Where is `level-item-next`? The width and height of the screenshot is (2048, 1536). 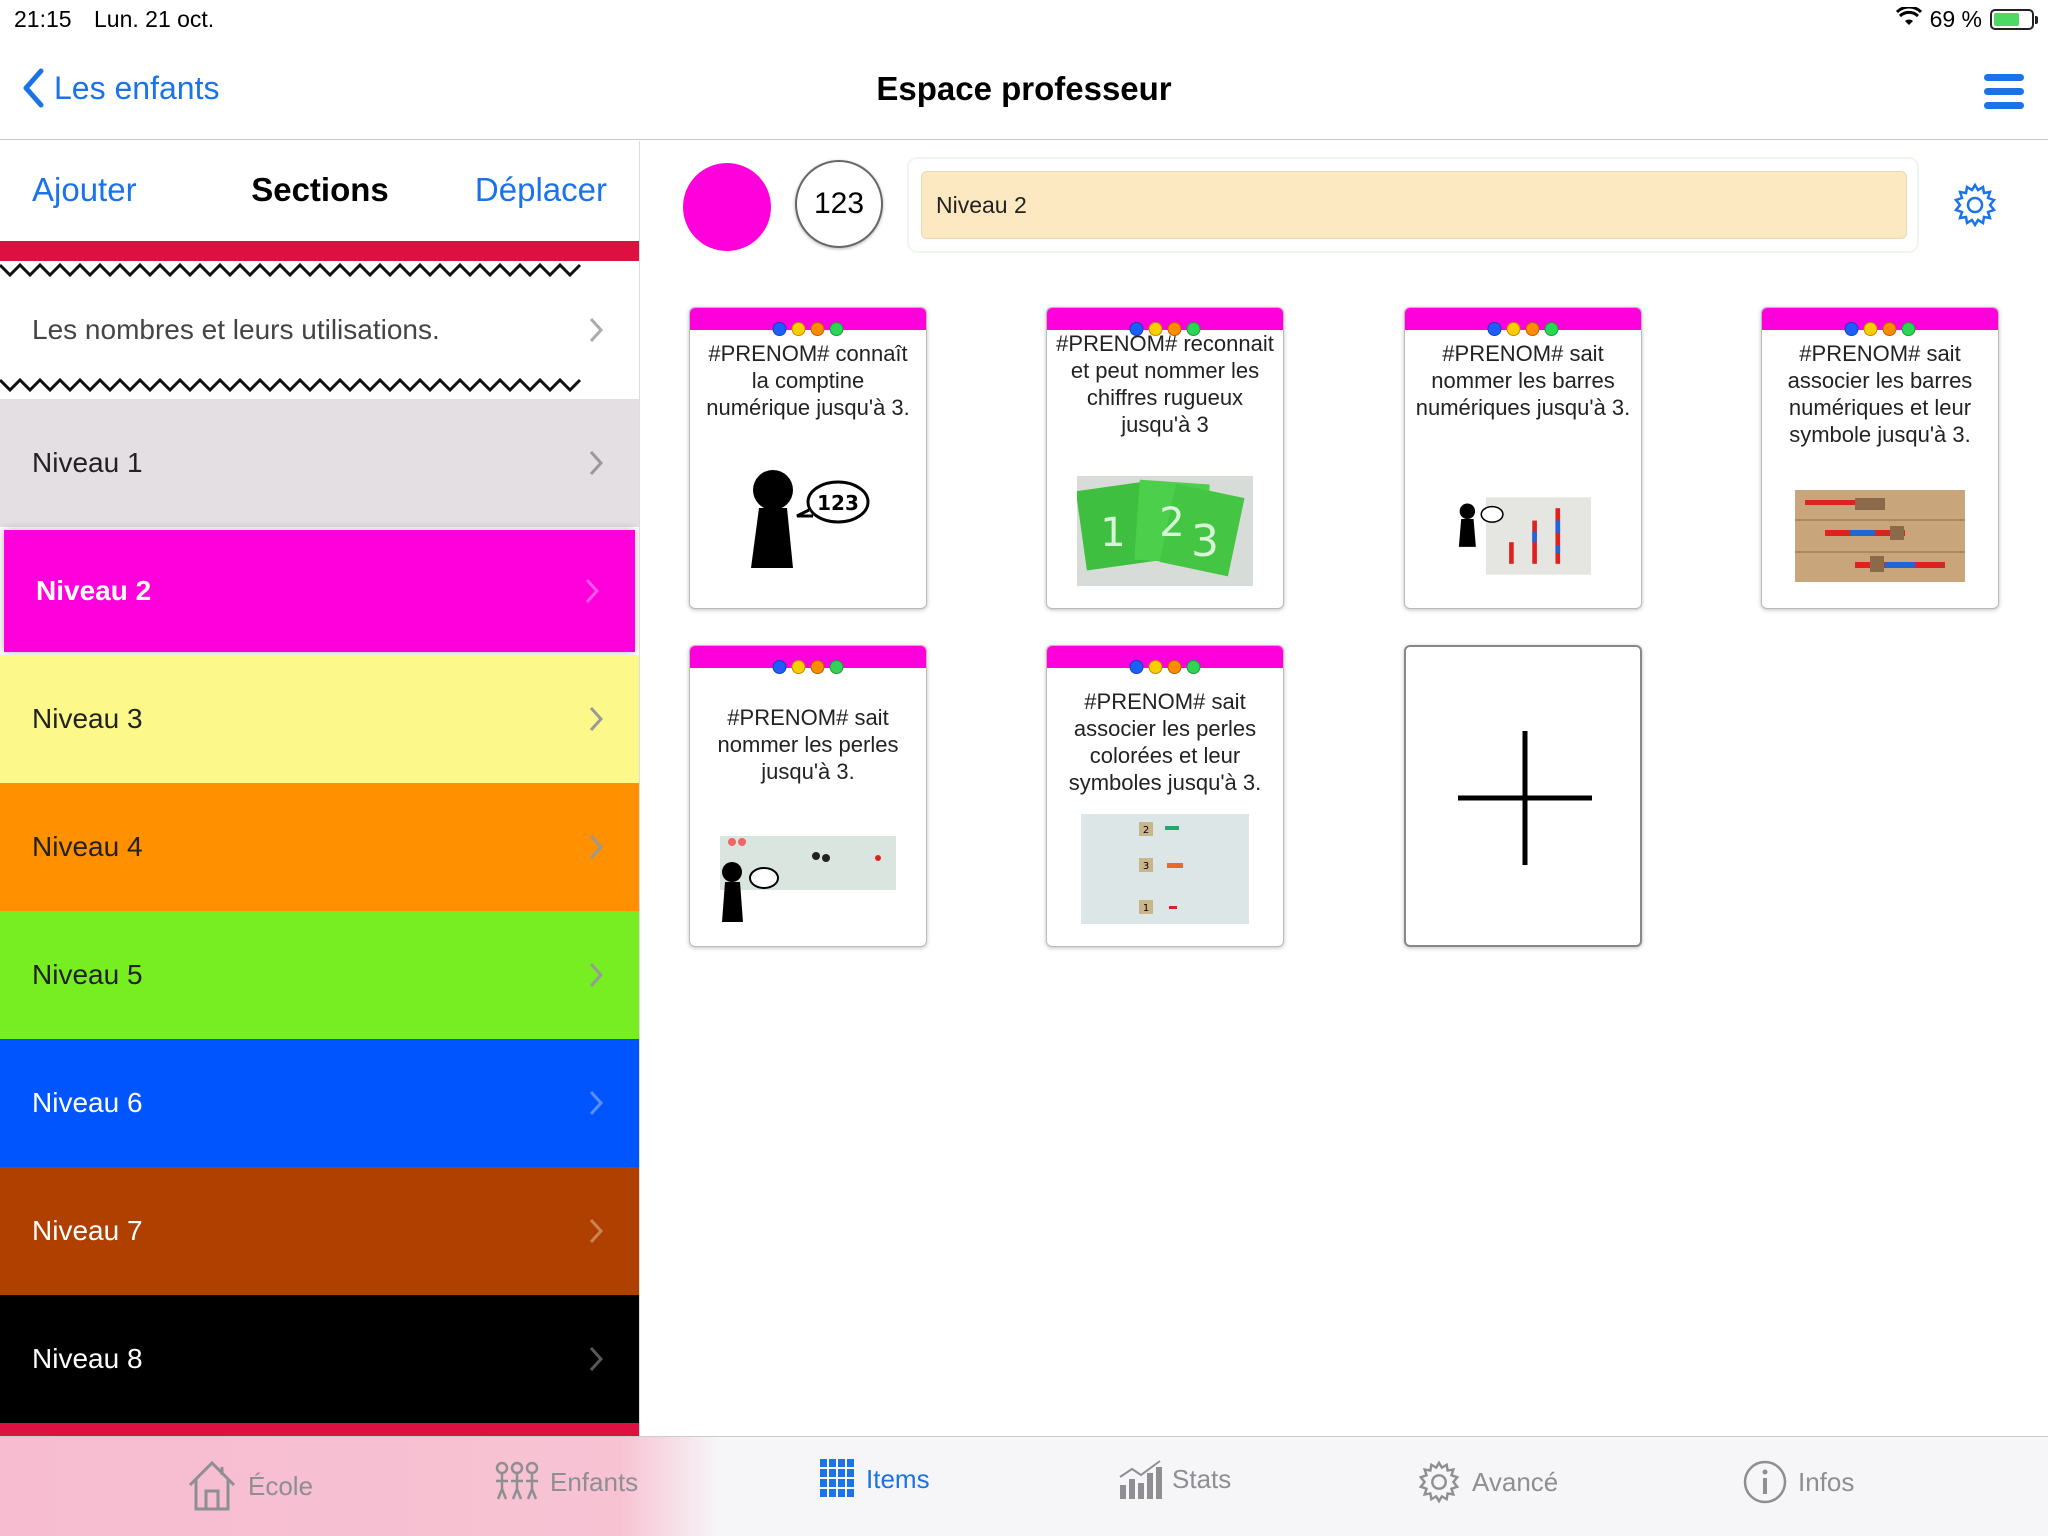
level-item-next is located at coordinates (319, 1429).